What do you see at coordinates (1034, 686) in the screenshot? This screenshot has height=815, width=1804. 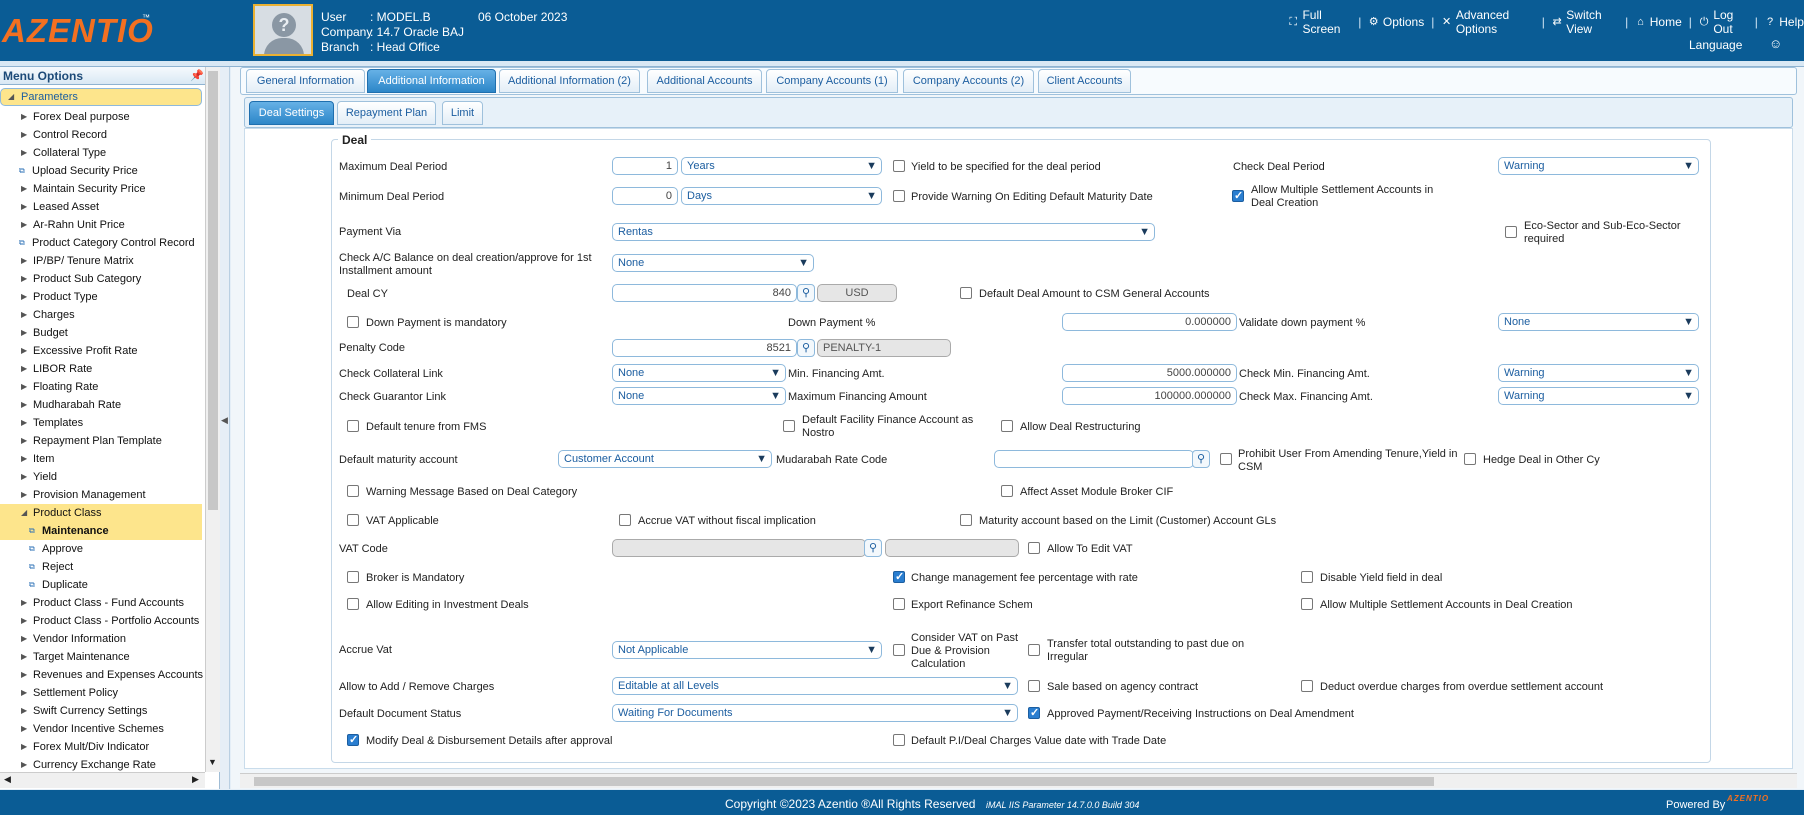 I see `sale-based-checkbox` at bounding box center [1034, 686].